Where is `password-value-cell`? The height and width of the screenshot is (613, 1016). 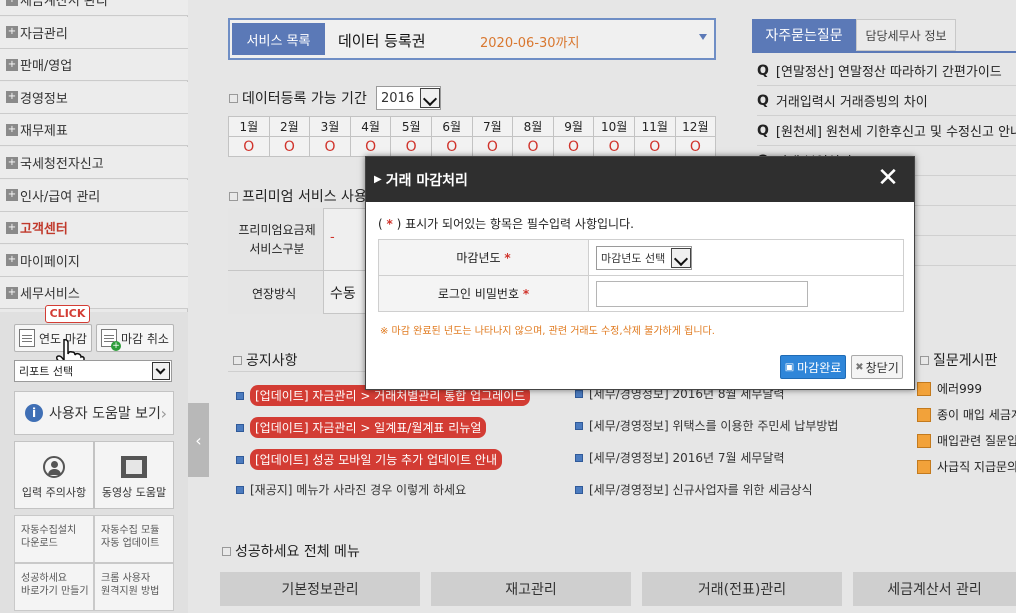
password-value-cell is located at coordinates (746, 293).